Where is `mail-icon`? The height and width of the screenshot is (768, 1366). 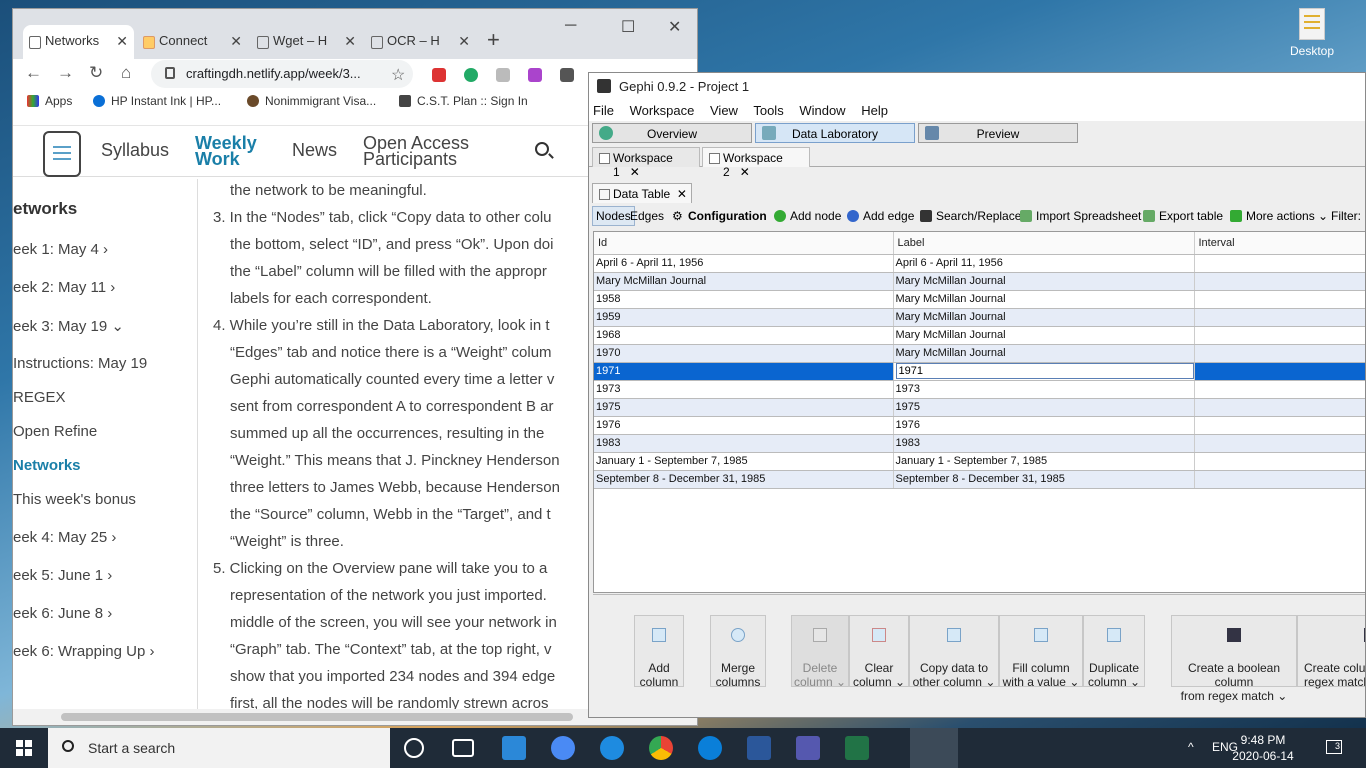 mail-icon is located at coordinates (514, 748).